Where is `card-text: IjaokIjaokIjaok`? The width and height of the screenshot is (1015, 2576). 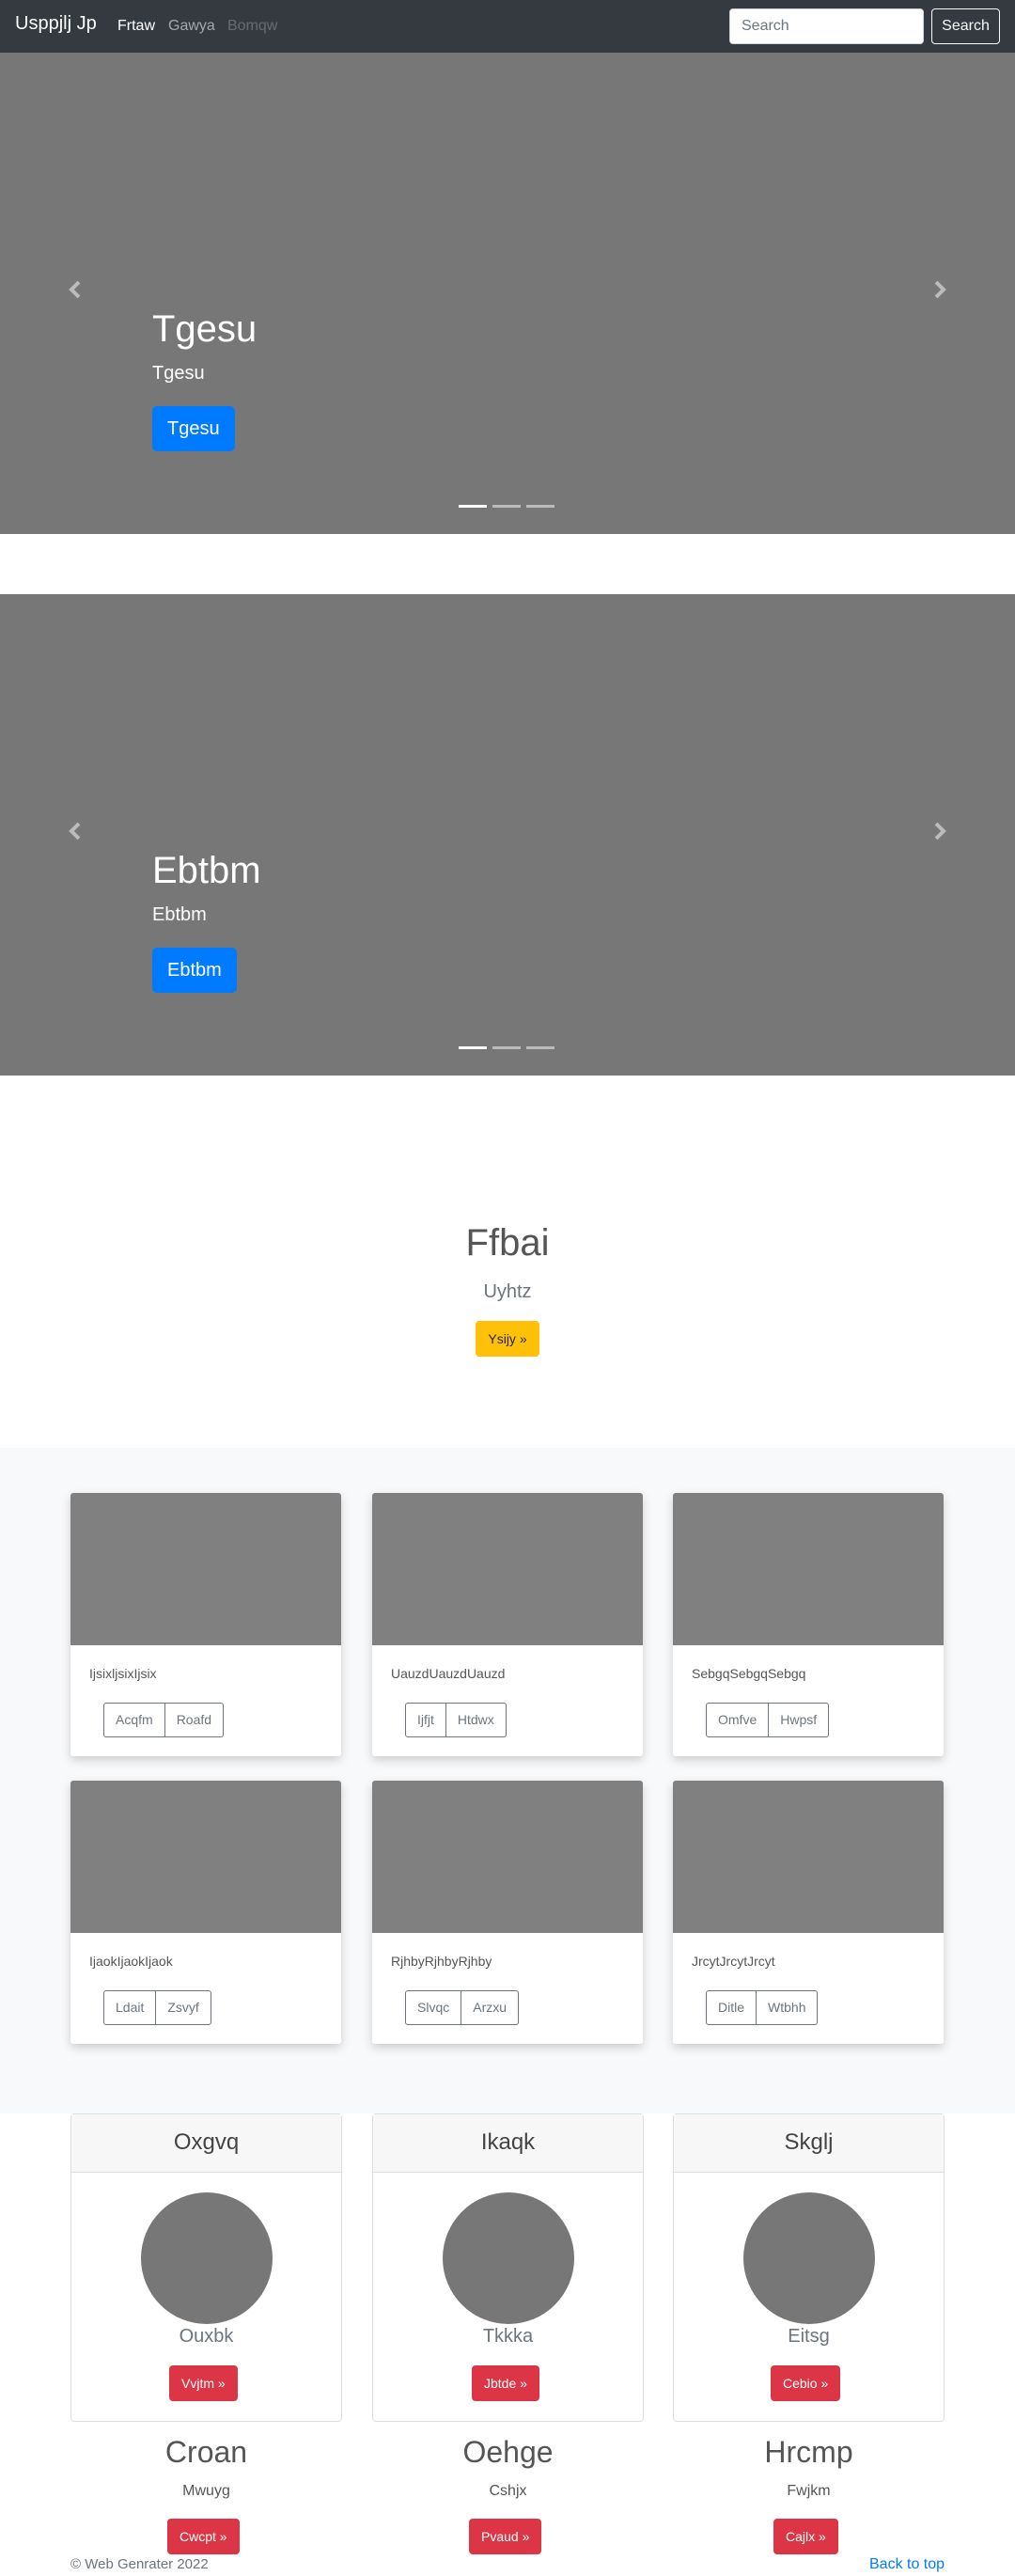
card-text: IjaokIjaokIjaok is located at coordinates (131, 1962).